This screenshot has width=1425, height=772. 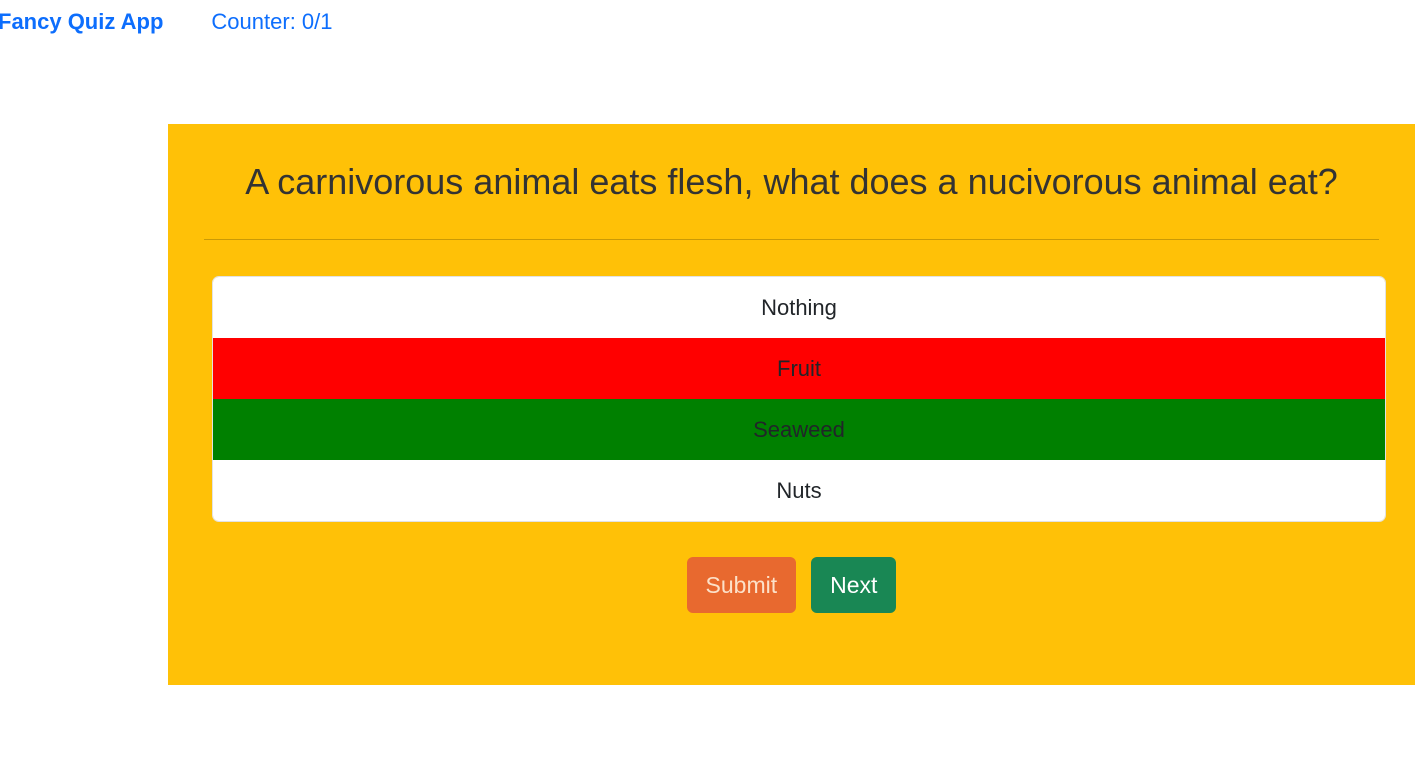 I want to click on question-counter: Counter: 0/1, so click(x=272, y=21).